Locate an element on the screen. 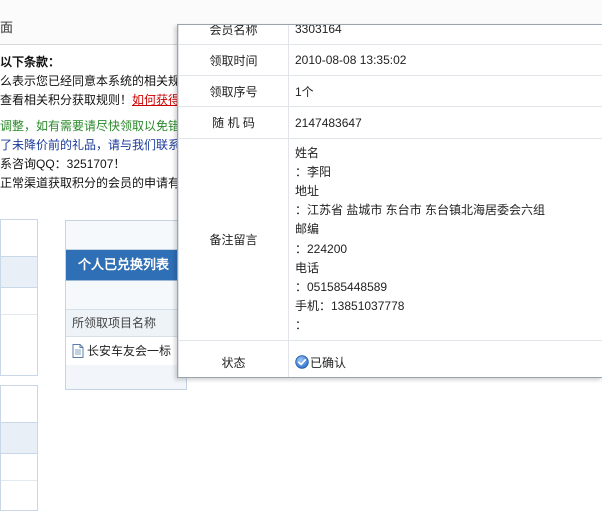 This screenshot has height=511, width=602. receive-seq-label: 领取序号 is located at coordinates (234, 91).